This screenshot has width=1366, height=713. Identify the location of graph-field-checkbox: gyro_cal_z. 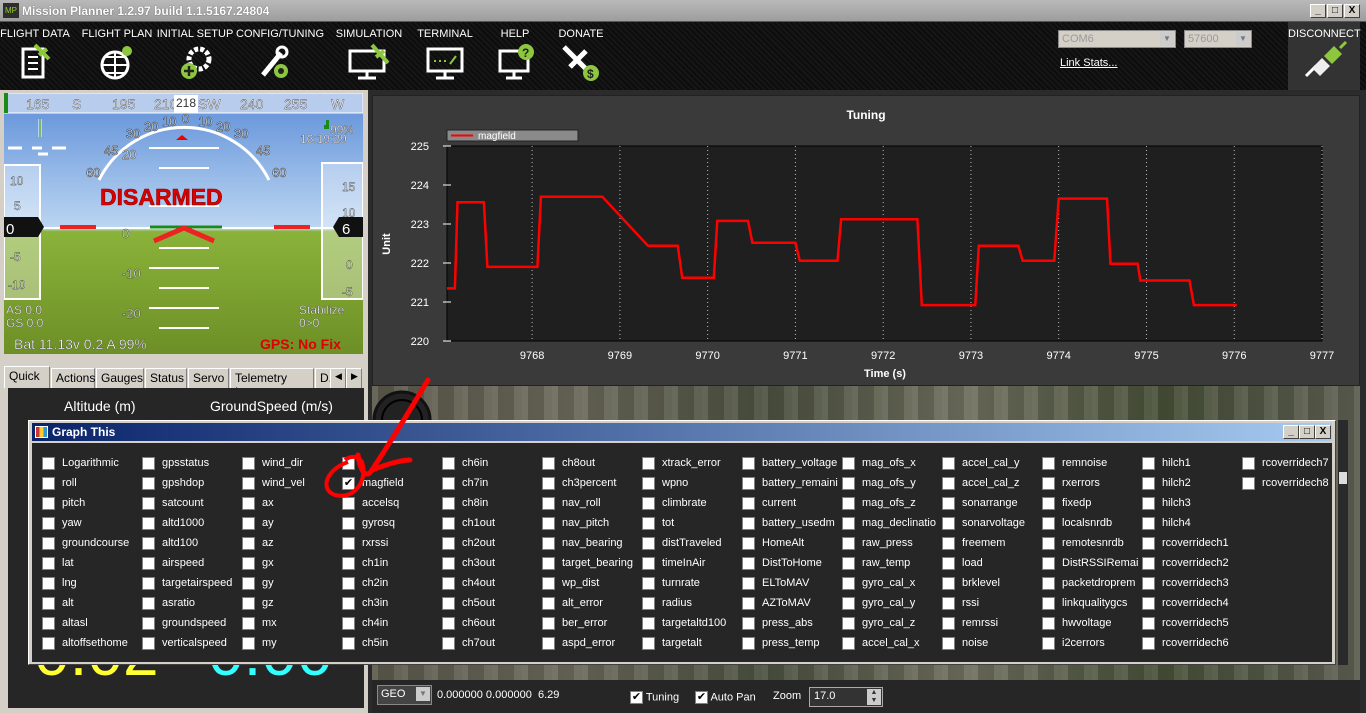
(892, 623).